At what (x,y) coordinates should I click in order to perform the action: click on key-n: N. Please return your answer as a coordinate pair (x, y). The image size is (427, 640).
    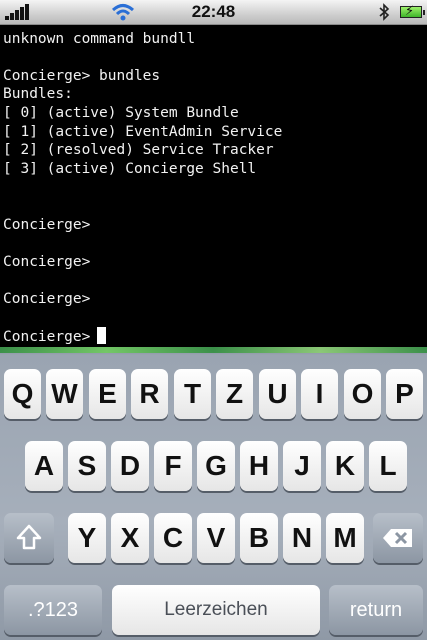
    Looking at the image, I should click on (302, 538).